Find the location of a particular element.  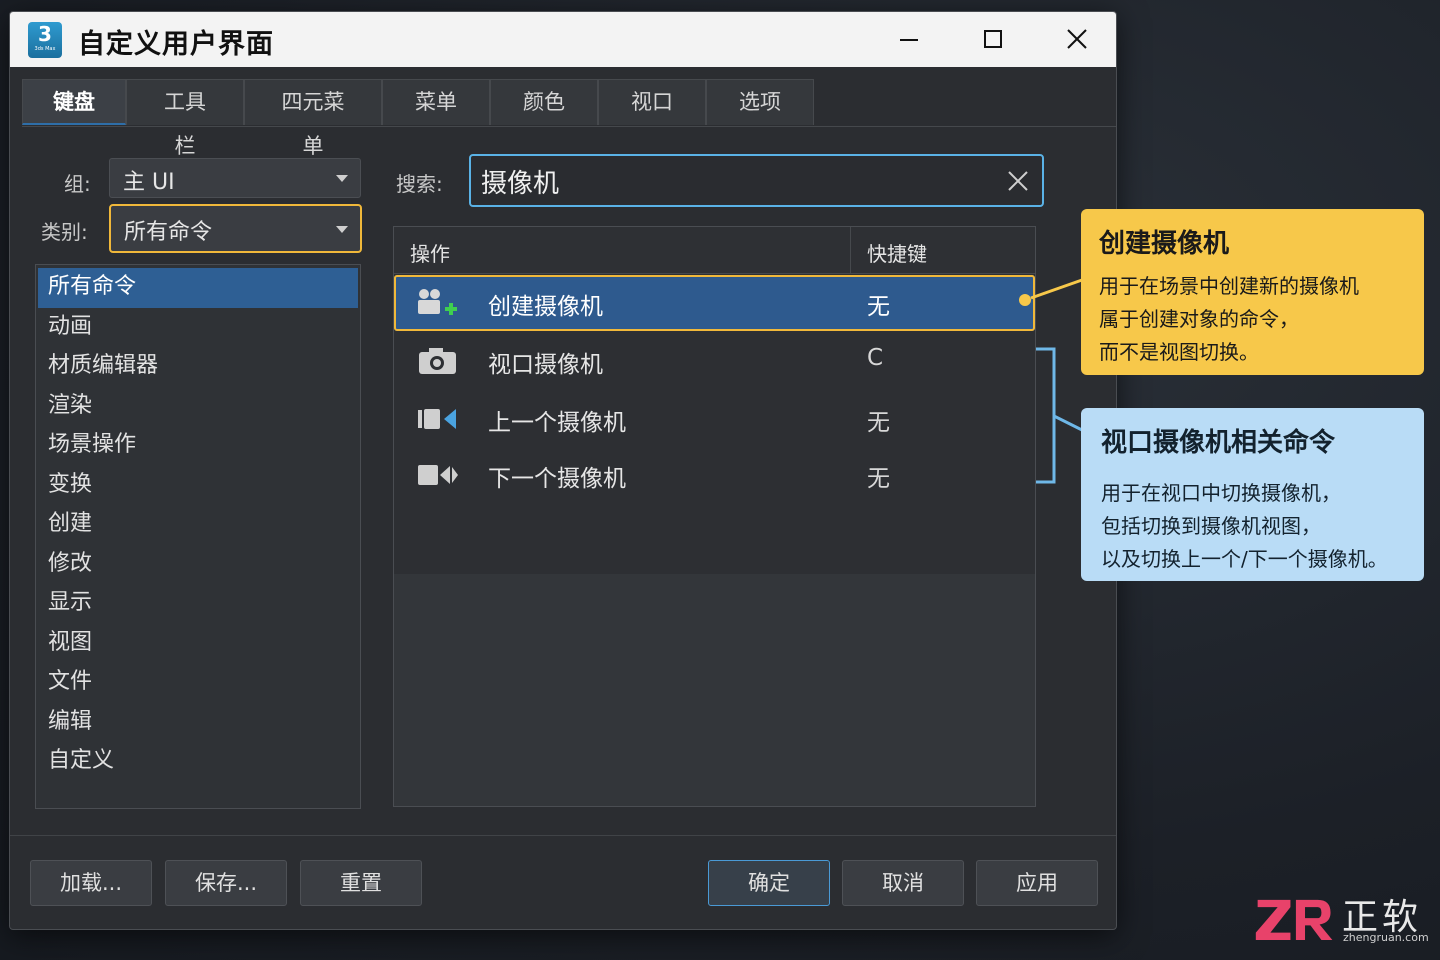

ok-button: 确定 is located at coordinates (769, 883).